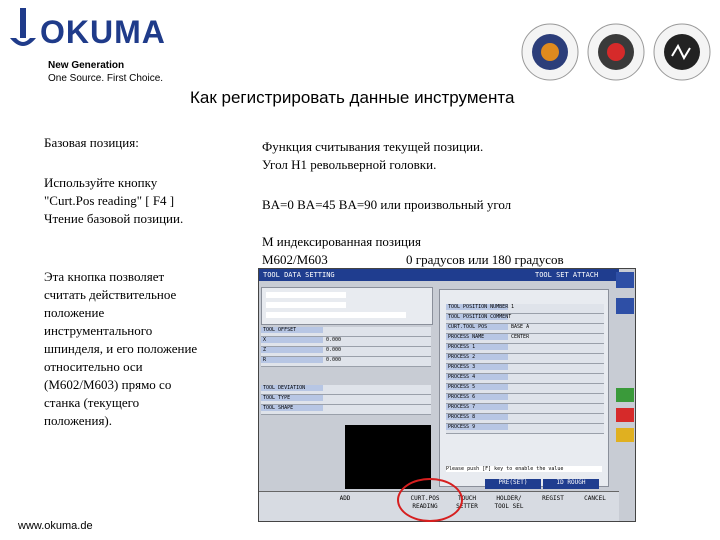 The image size is (720, 540). I want to click on table-row: TOOL DEVIATION, so click(346, 390).